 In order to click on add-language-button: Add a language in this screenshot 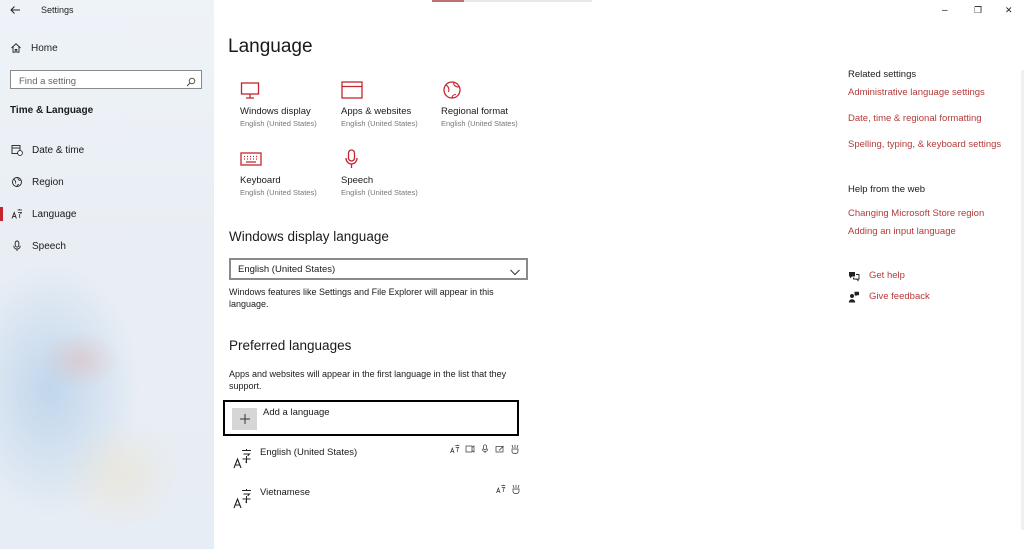, I will do `click(371, 418)`.